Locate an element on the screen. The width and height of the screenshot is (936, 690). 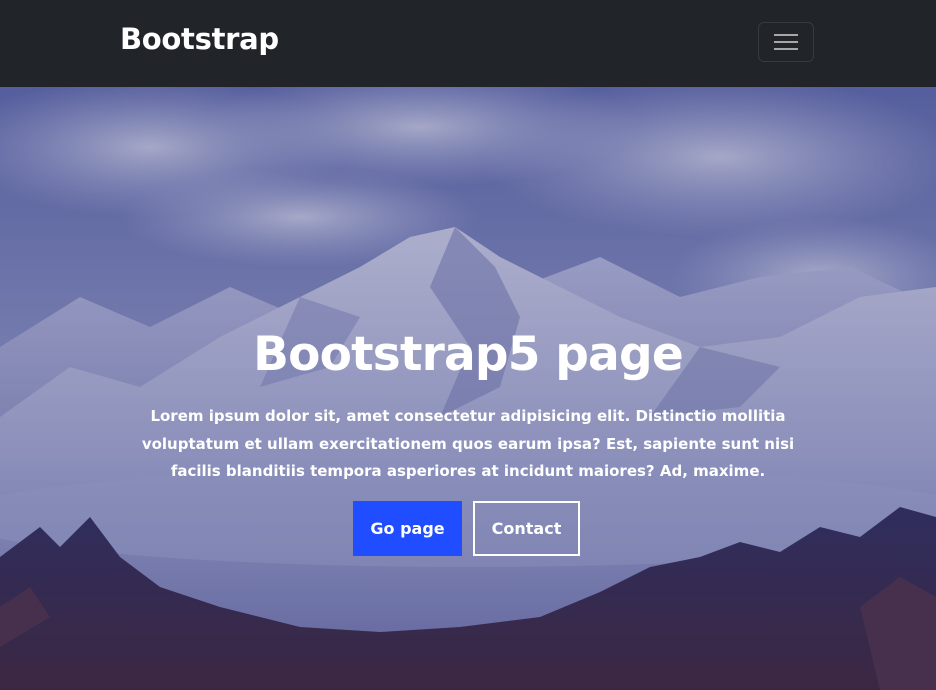
go-page-button: Go page is located at coordinates (407, 528).